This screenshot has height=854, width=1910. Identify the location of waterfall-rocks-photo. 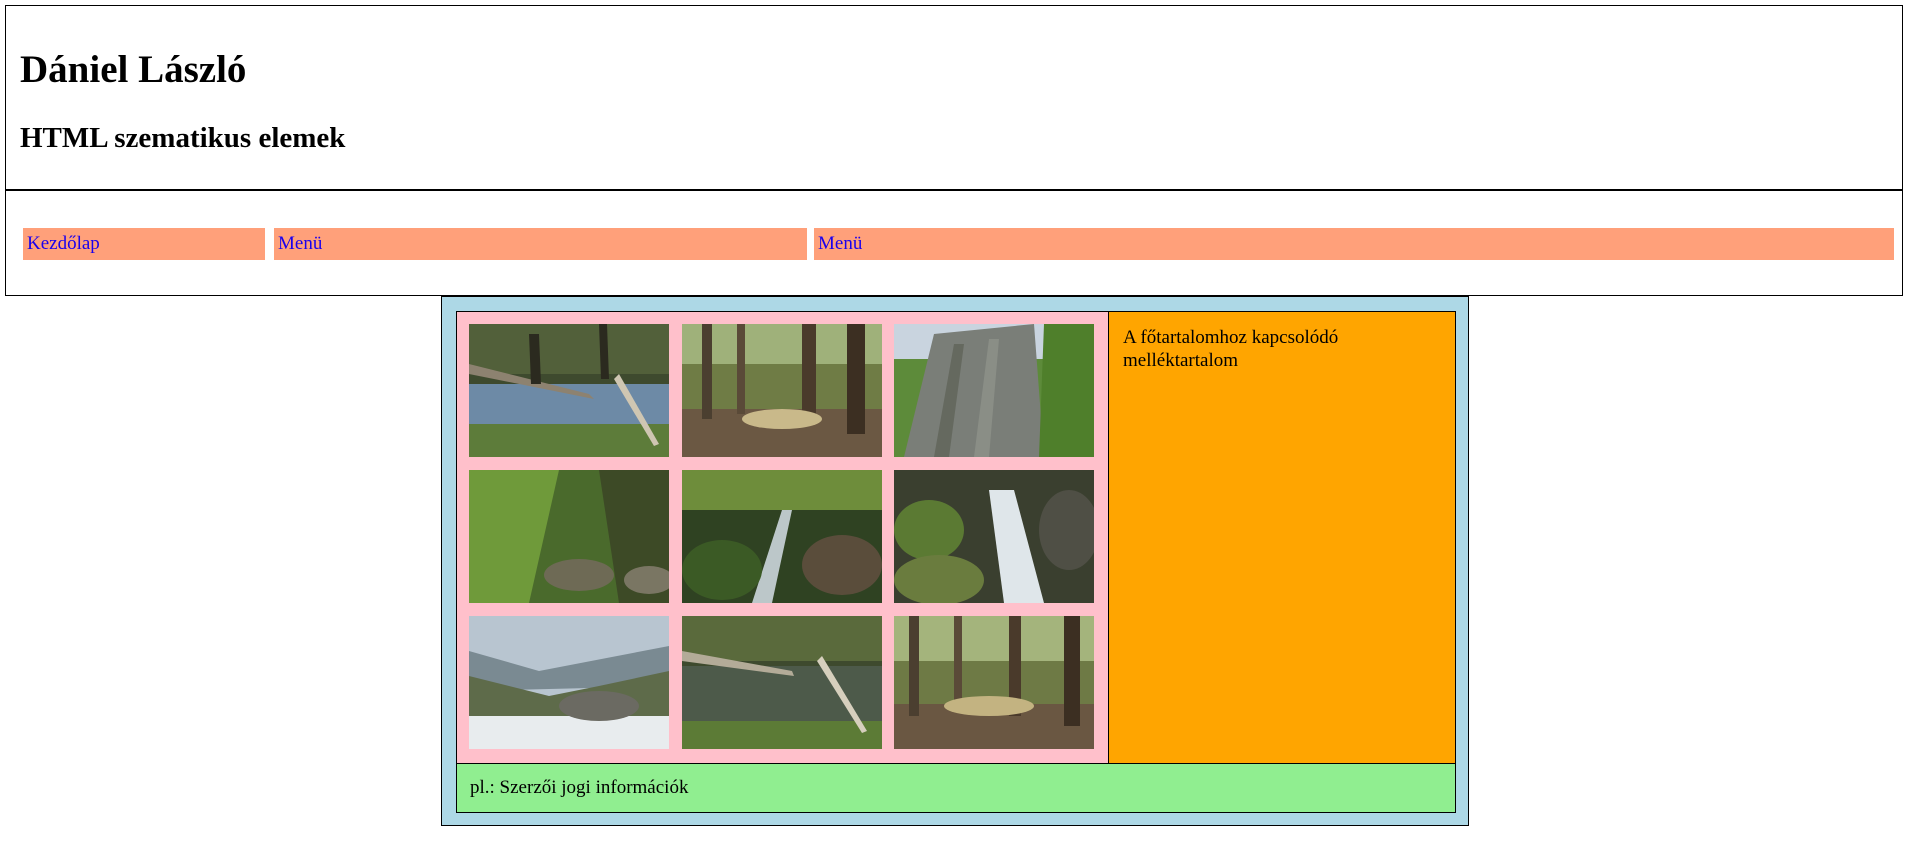
(994, 536).